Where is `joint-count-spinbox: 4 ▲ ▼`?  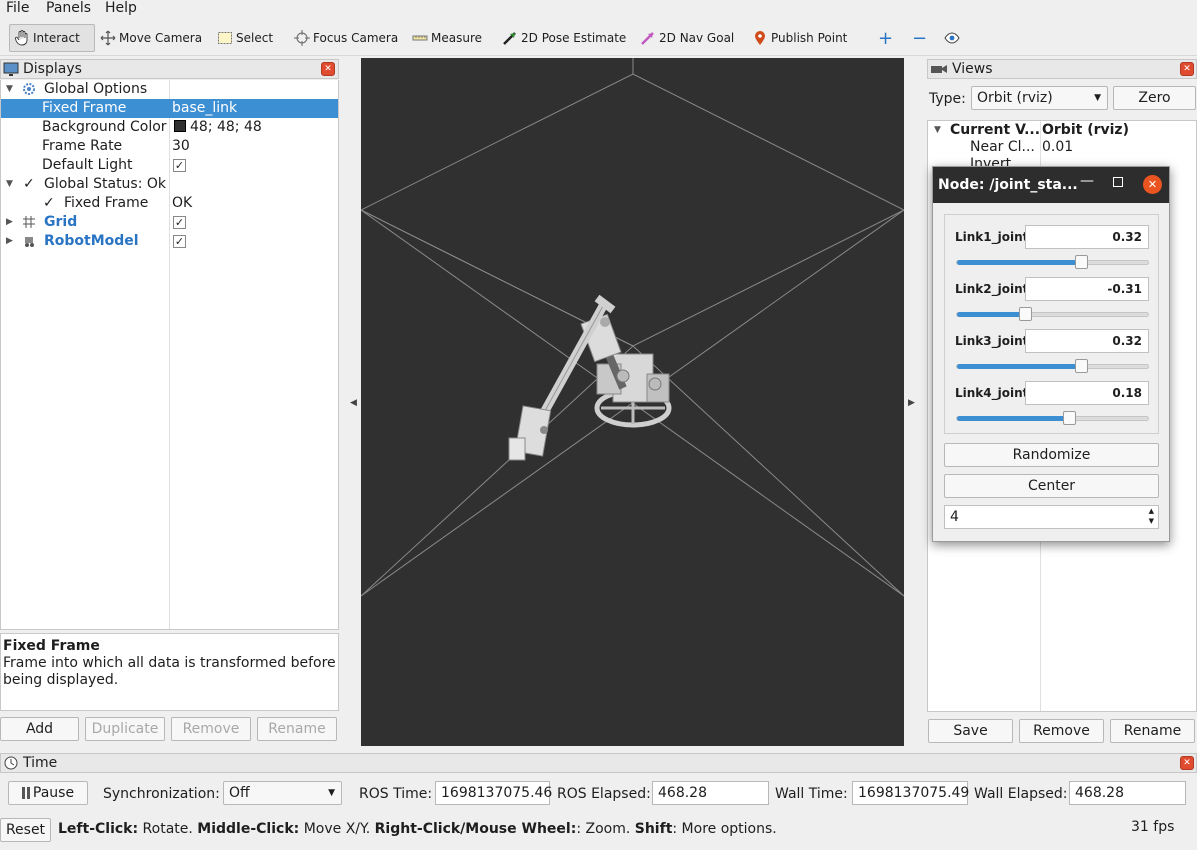
joint-count-spinbox: 4 ▲ ▼ is located at coordinates (1051, 517).